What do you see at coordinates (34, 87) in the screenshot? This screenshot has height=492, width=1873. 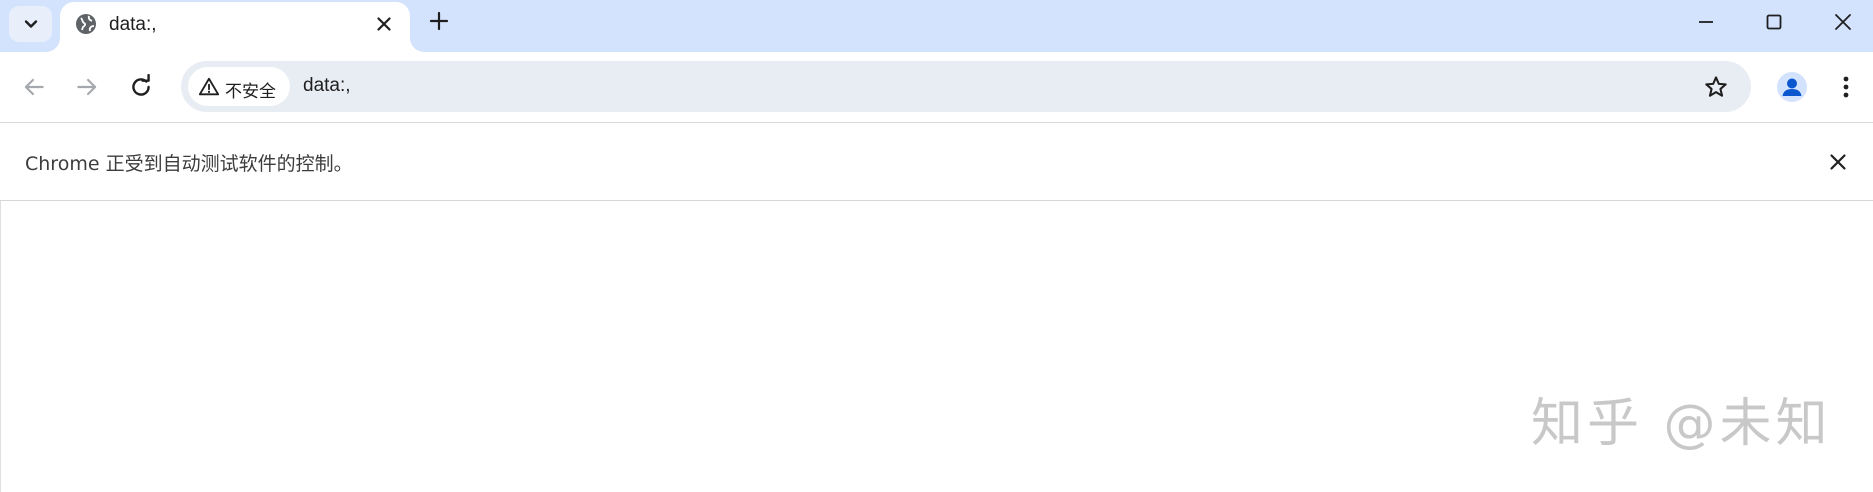 I see `arrow-left-icon` at bounding box center [34, 87].